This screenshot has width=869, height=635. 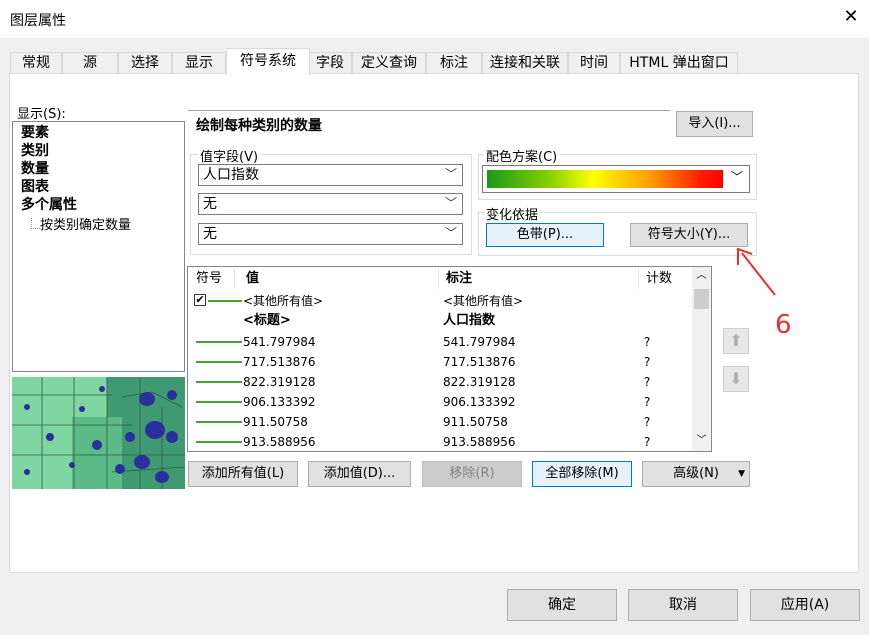 What do you see at coordinates (701, 441) in the screenshot?
I see `scroll-down-icon: ﹀` at bounding box center [701, 441].